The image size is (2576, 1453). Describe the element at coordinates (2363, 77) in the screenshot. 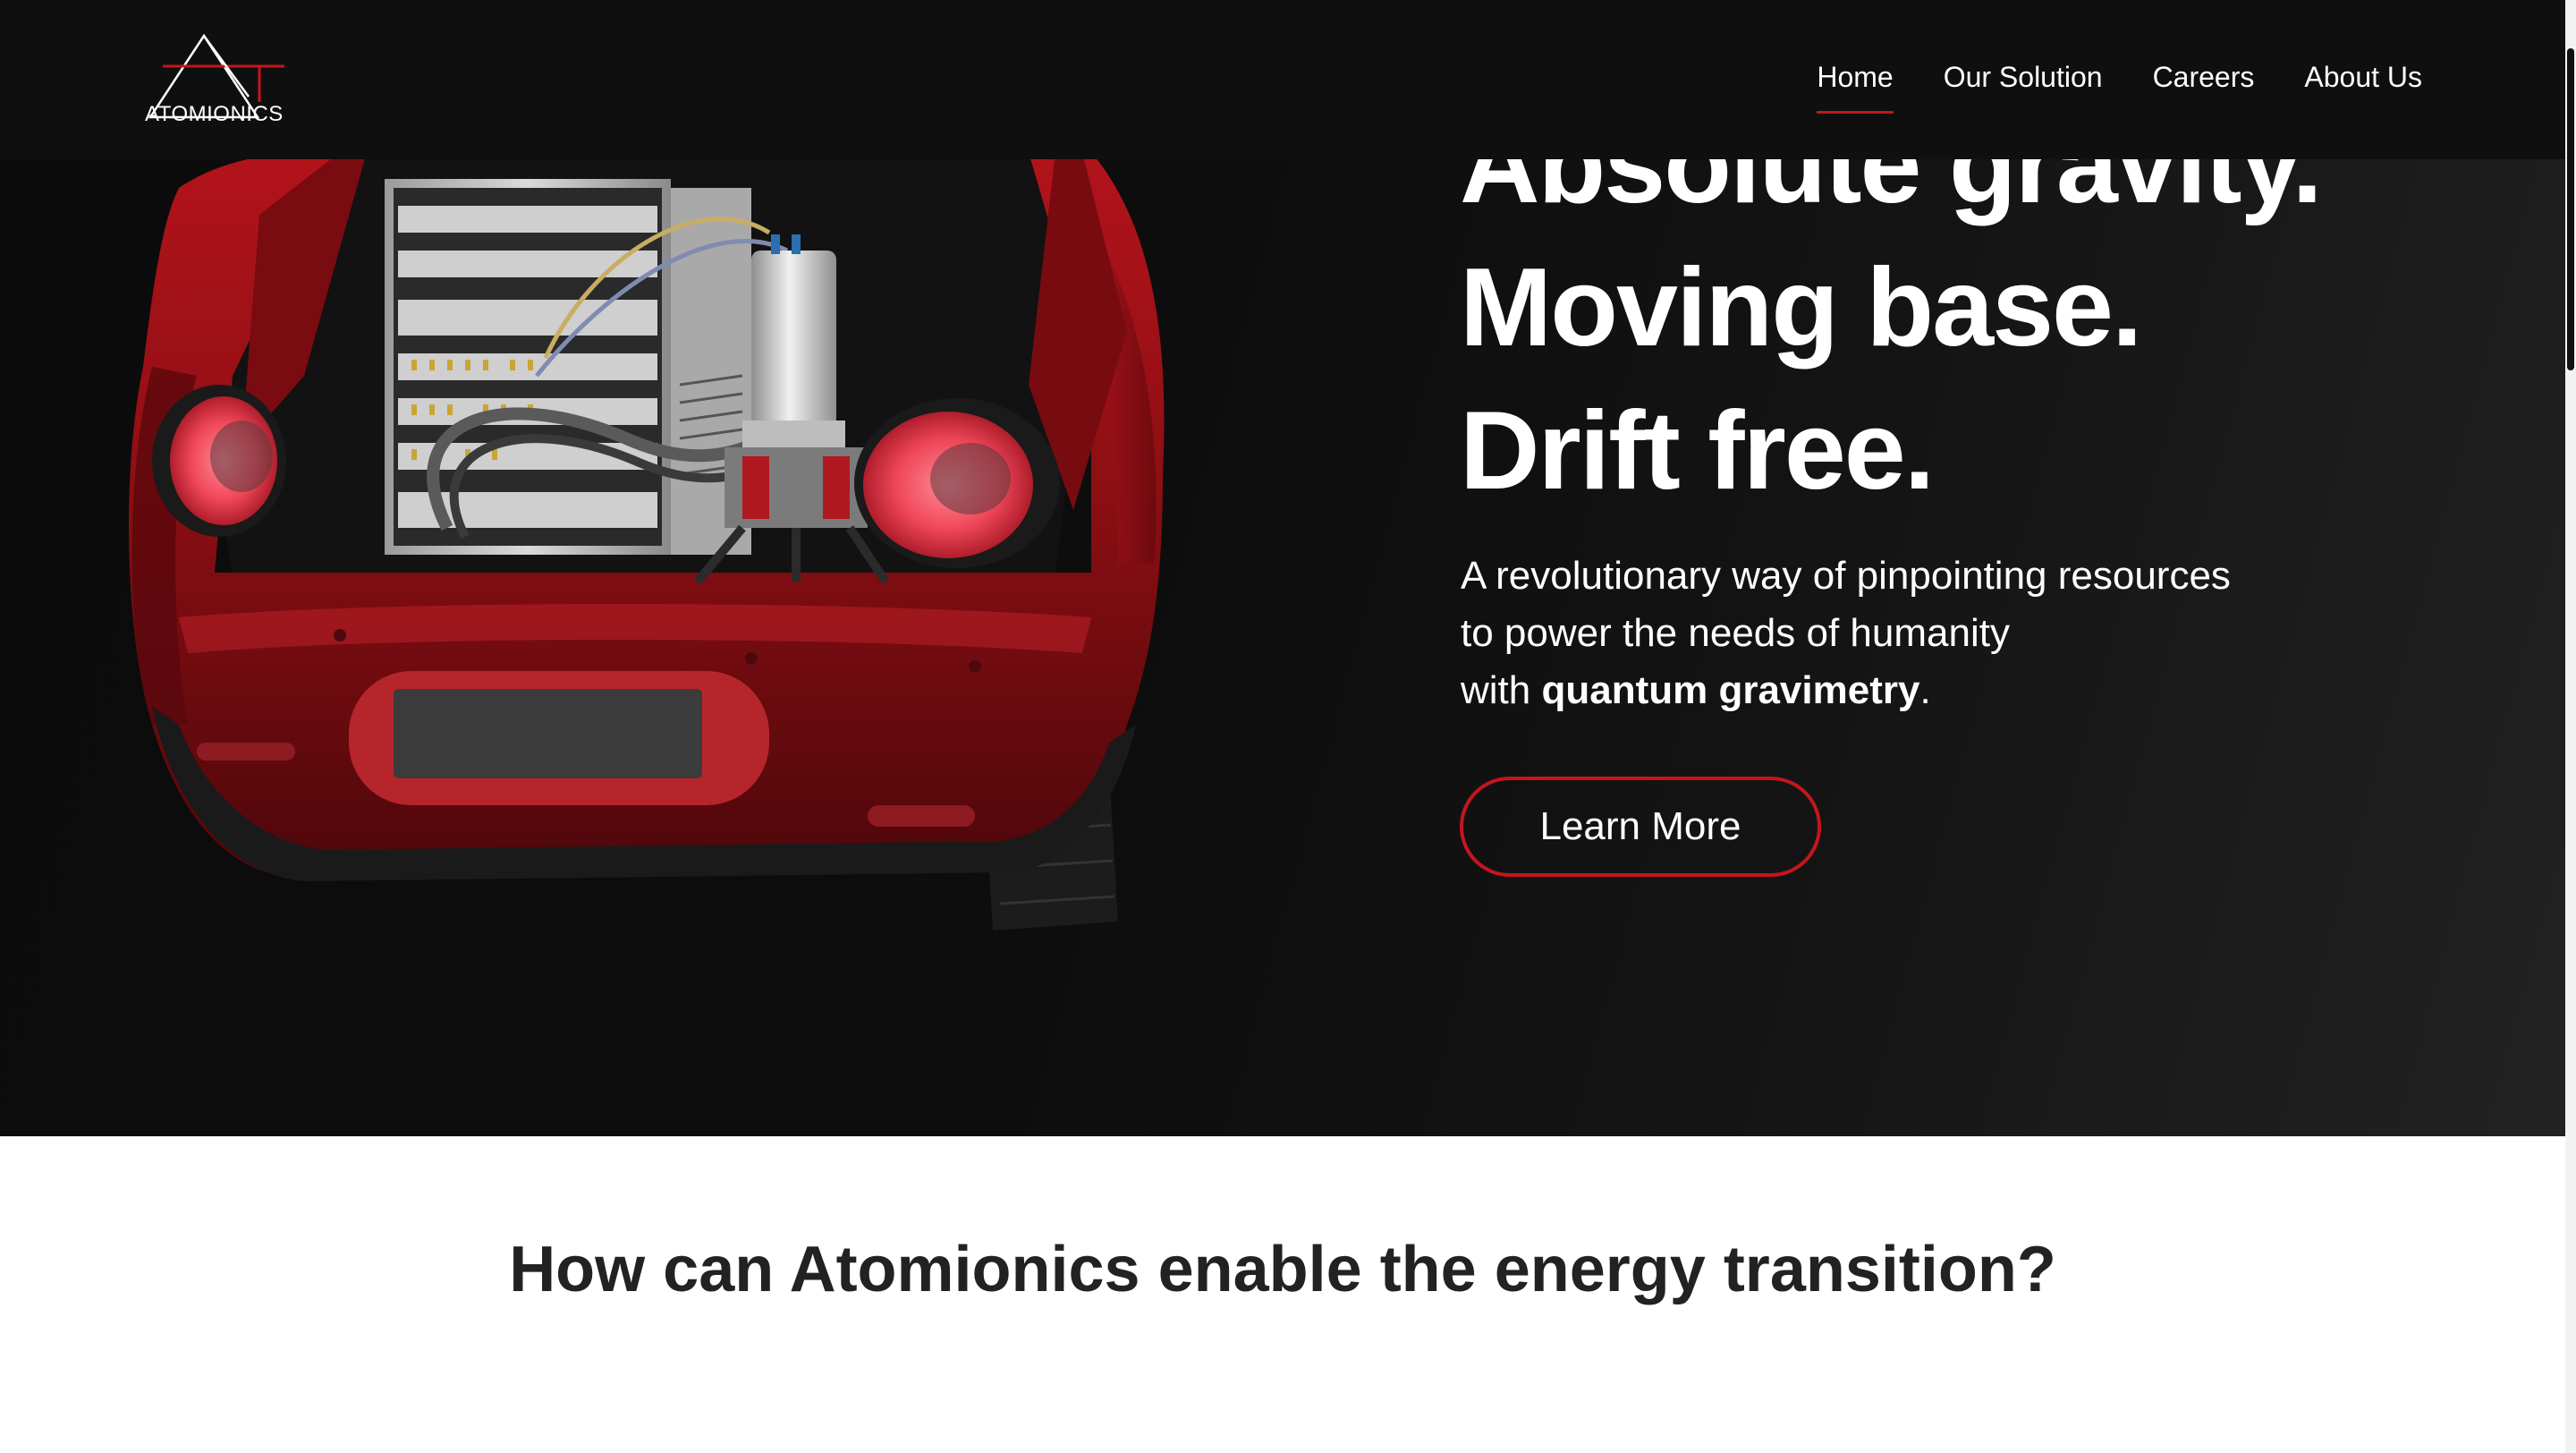

I see `nav-item-about-us: About Us` at that location.